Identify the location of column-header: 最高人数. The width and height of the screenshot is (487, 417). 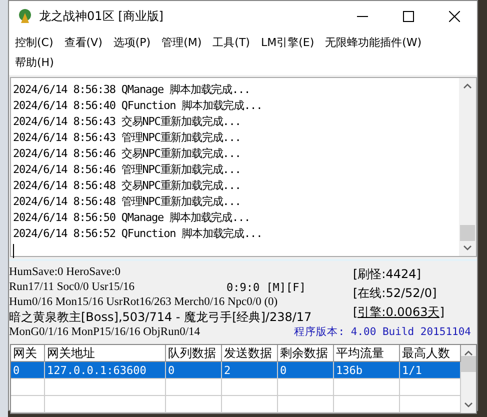
(430, 353).